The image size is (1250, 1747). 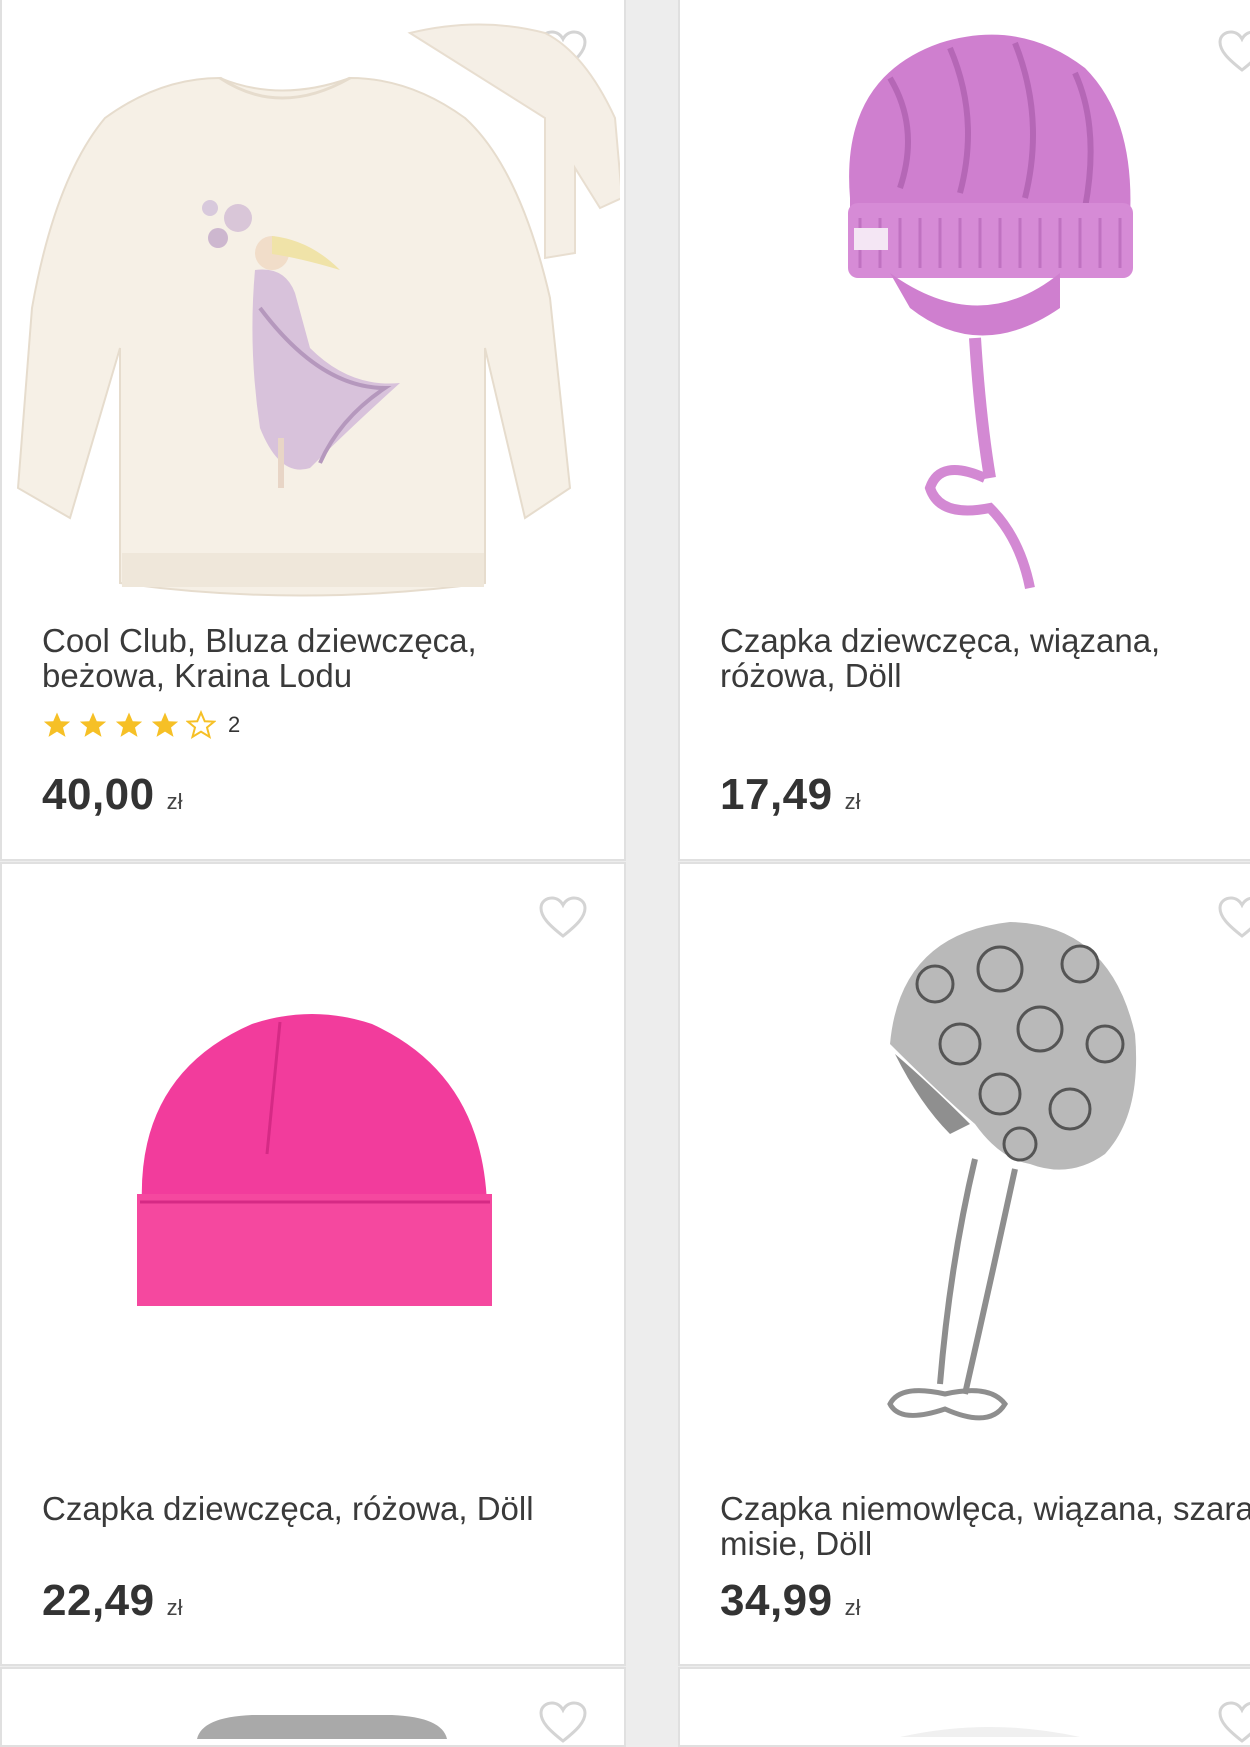 What do you see at coordinates (322, 1508) in the screenshot?
I see `product-title: Czapka dziewczęca, różowa, Döll` at bounding box center [322, 1508].